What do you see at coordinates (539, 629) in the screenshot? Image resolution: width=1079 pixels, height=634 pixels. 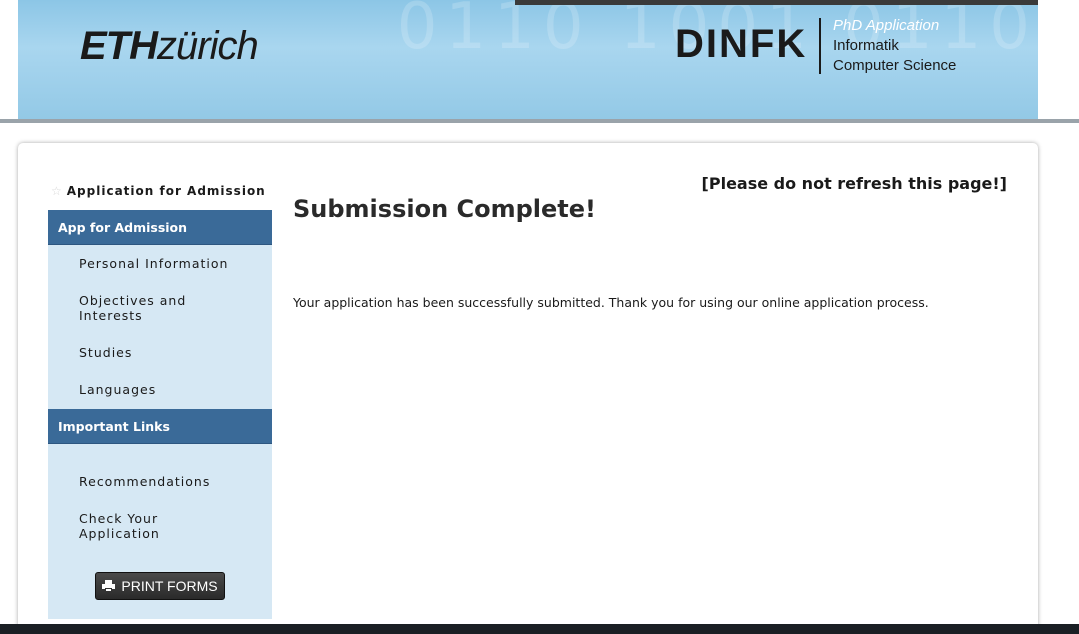 I see `bottom-bar` at bounding box center [539, 629].